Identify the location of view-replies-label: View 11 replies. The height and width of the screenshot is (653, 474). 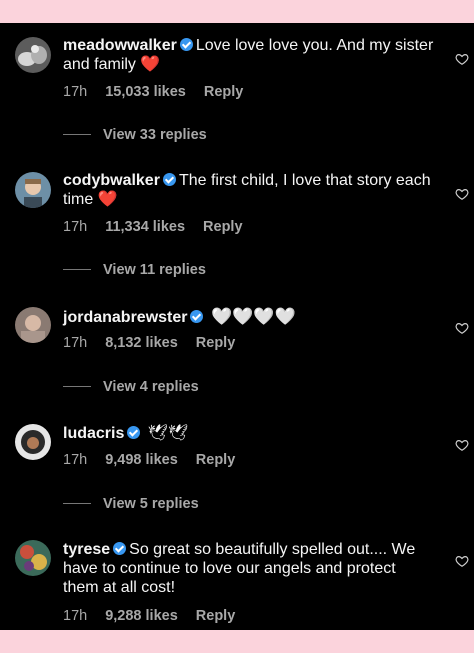
(154, 270).